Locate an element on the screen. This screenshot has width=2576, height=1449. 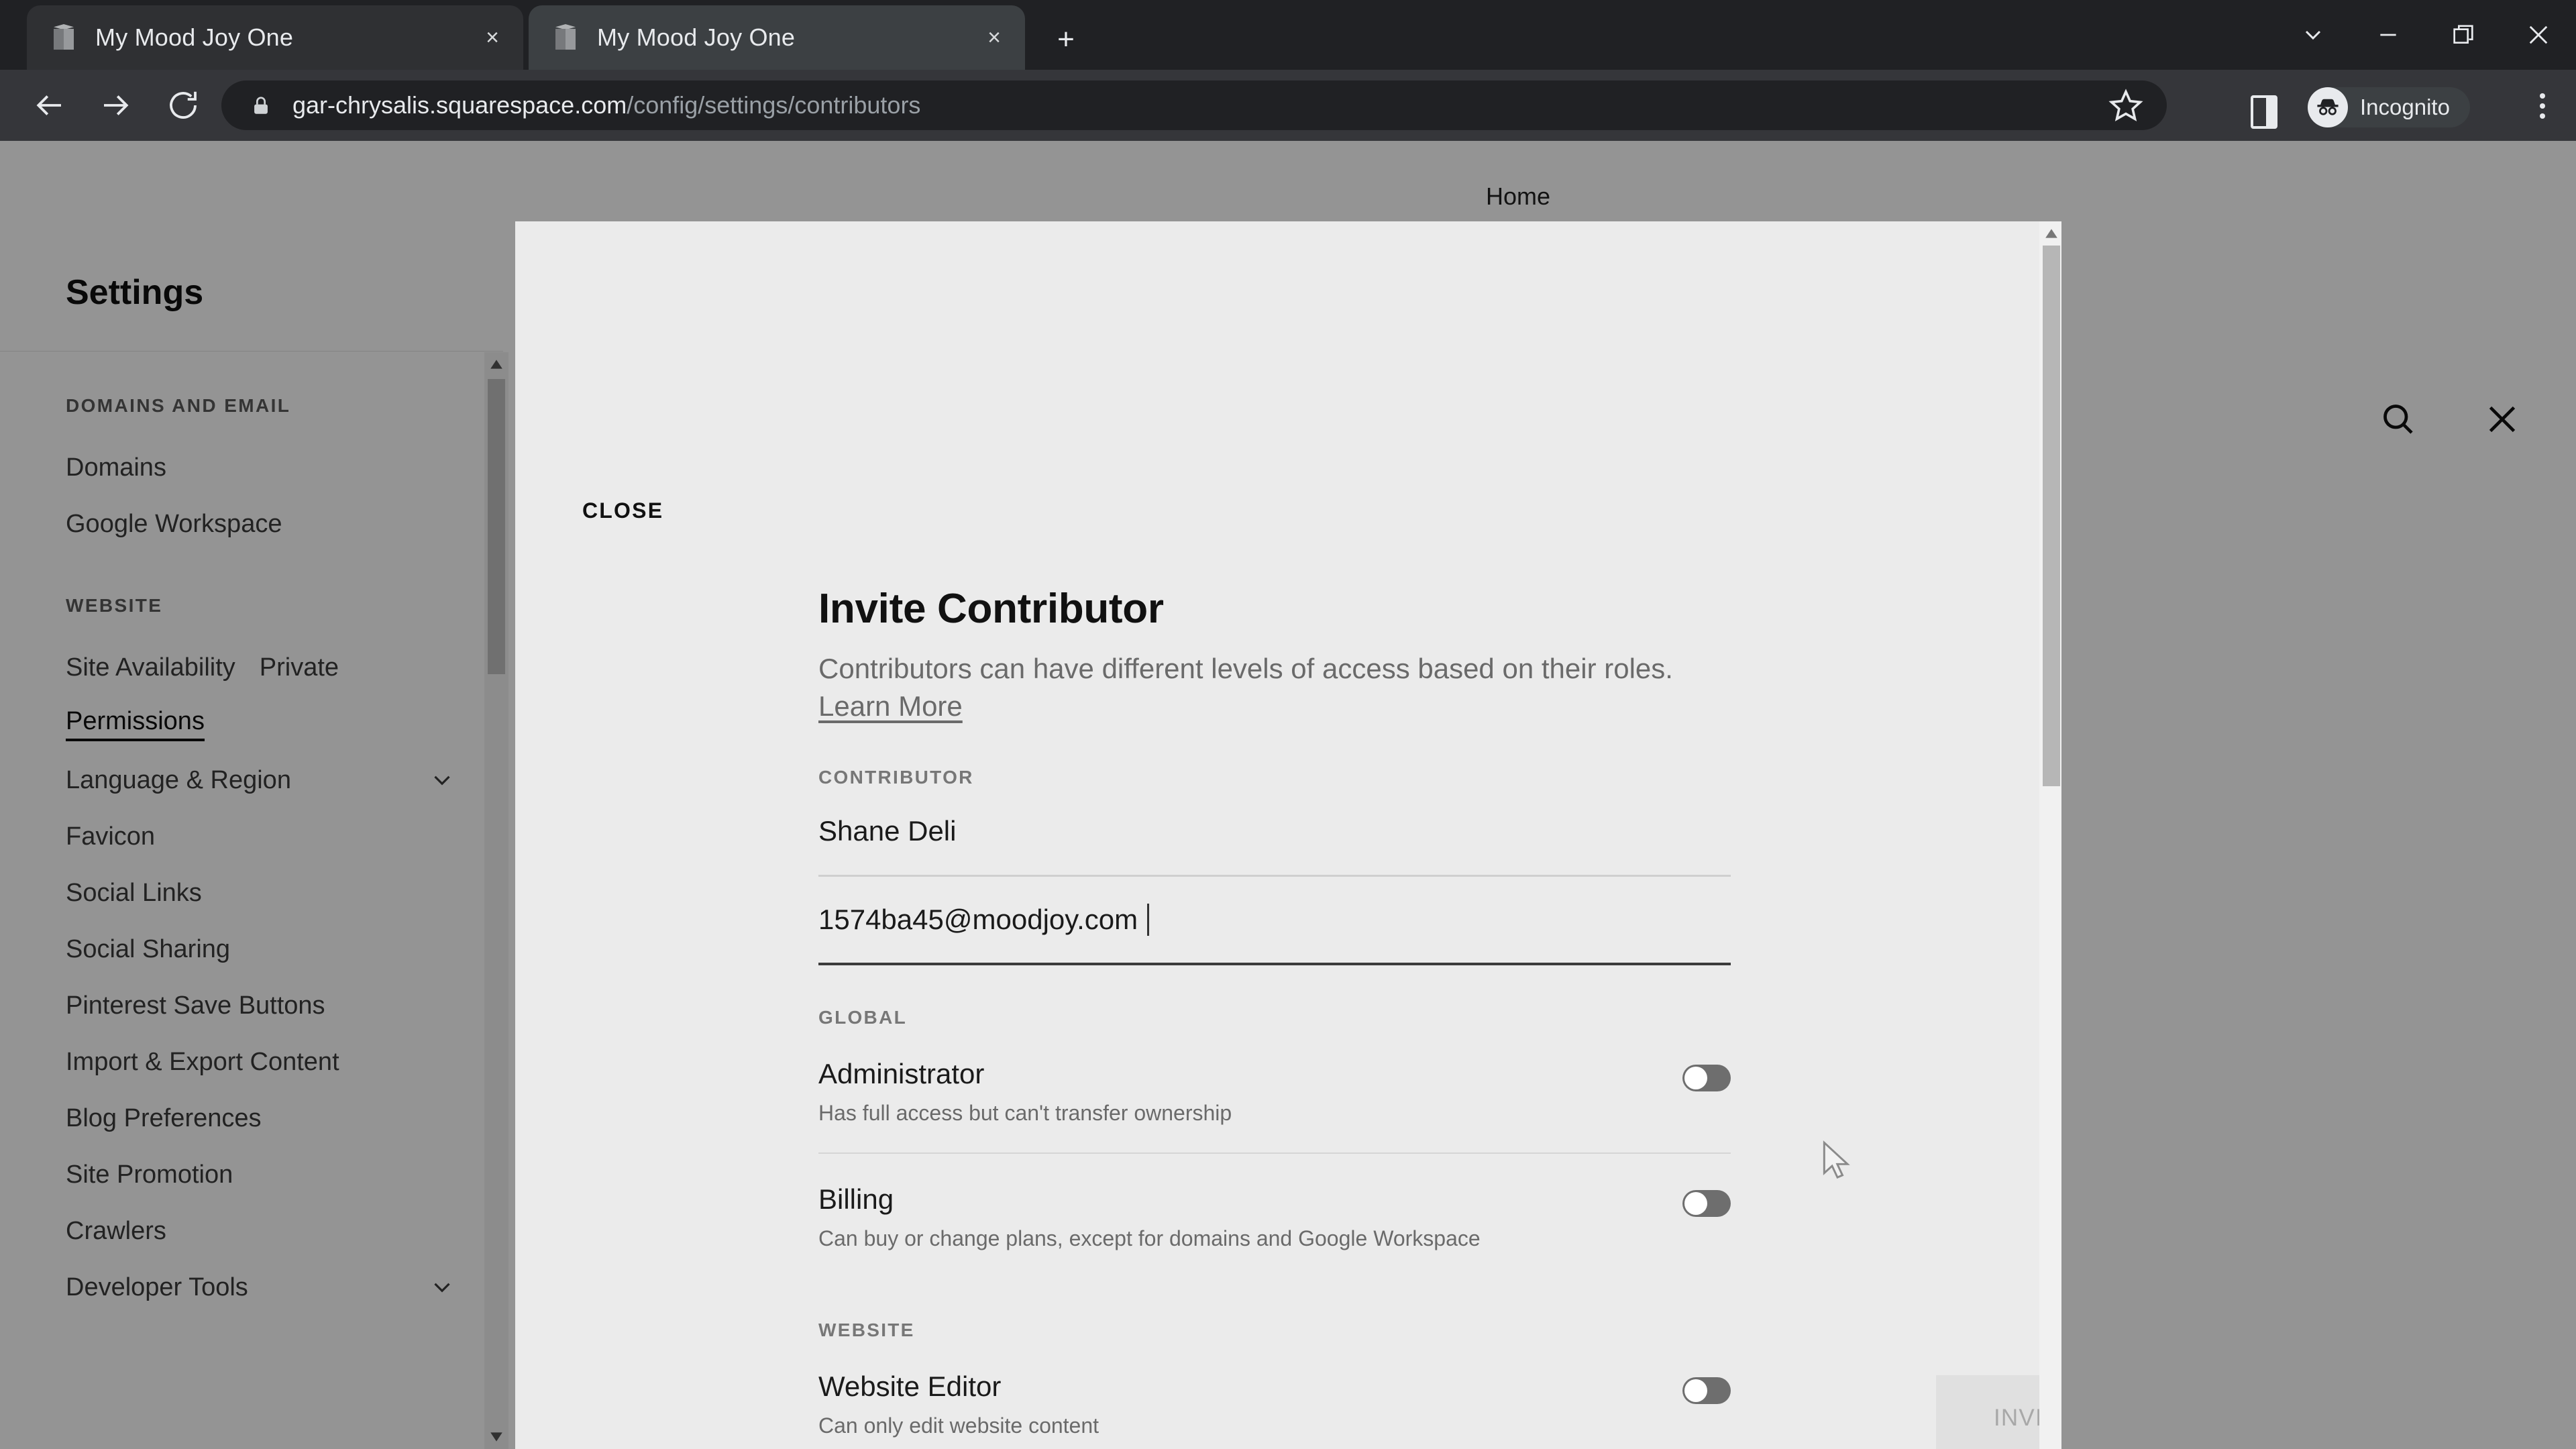
contributor-section-label: CONTRIBUTOR is located at coordinates (896, 777).